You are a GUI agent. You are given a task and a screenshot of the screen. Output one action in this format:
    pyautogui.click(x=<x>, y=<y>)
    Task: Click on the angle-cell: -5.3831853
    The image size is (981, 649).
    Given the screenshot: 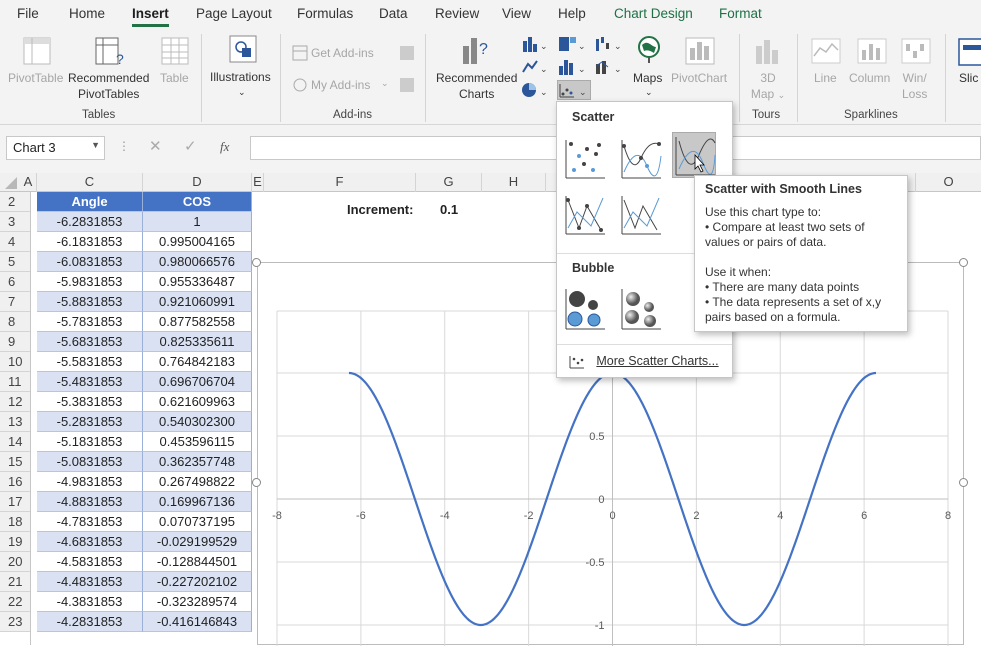 What is the action you would take?
    pyautogui.click(x=90, y=402)
    